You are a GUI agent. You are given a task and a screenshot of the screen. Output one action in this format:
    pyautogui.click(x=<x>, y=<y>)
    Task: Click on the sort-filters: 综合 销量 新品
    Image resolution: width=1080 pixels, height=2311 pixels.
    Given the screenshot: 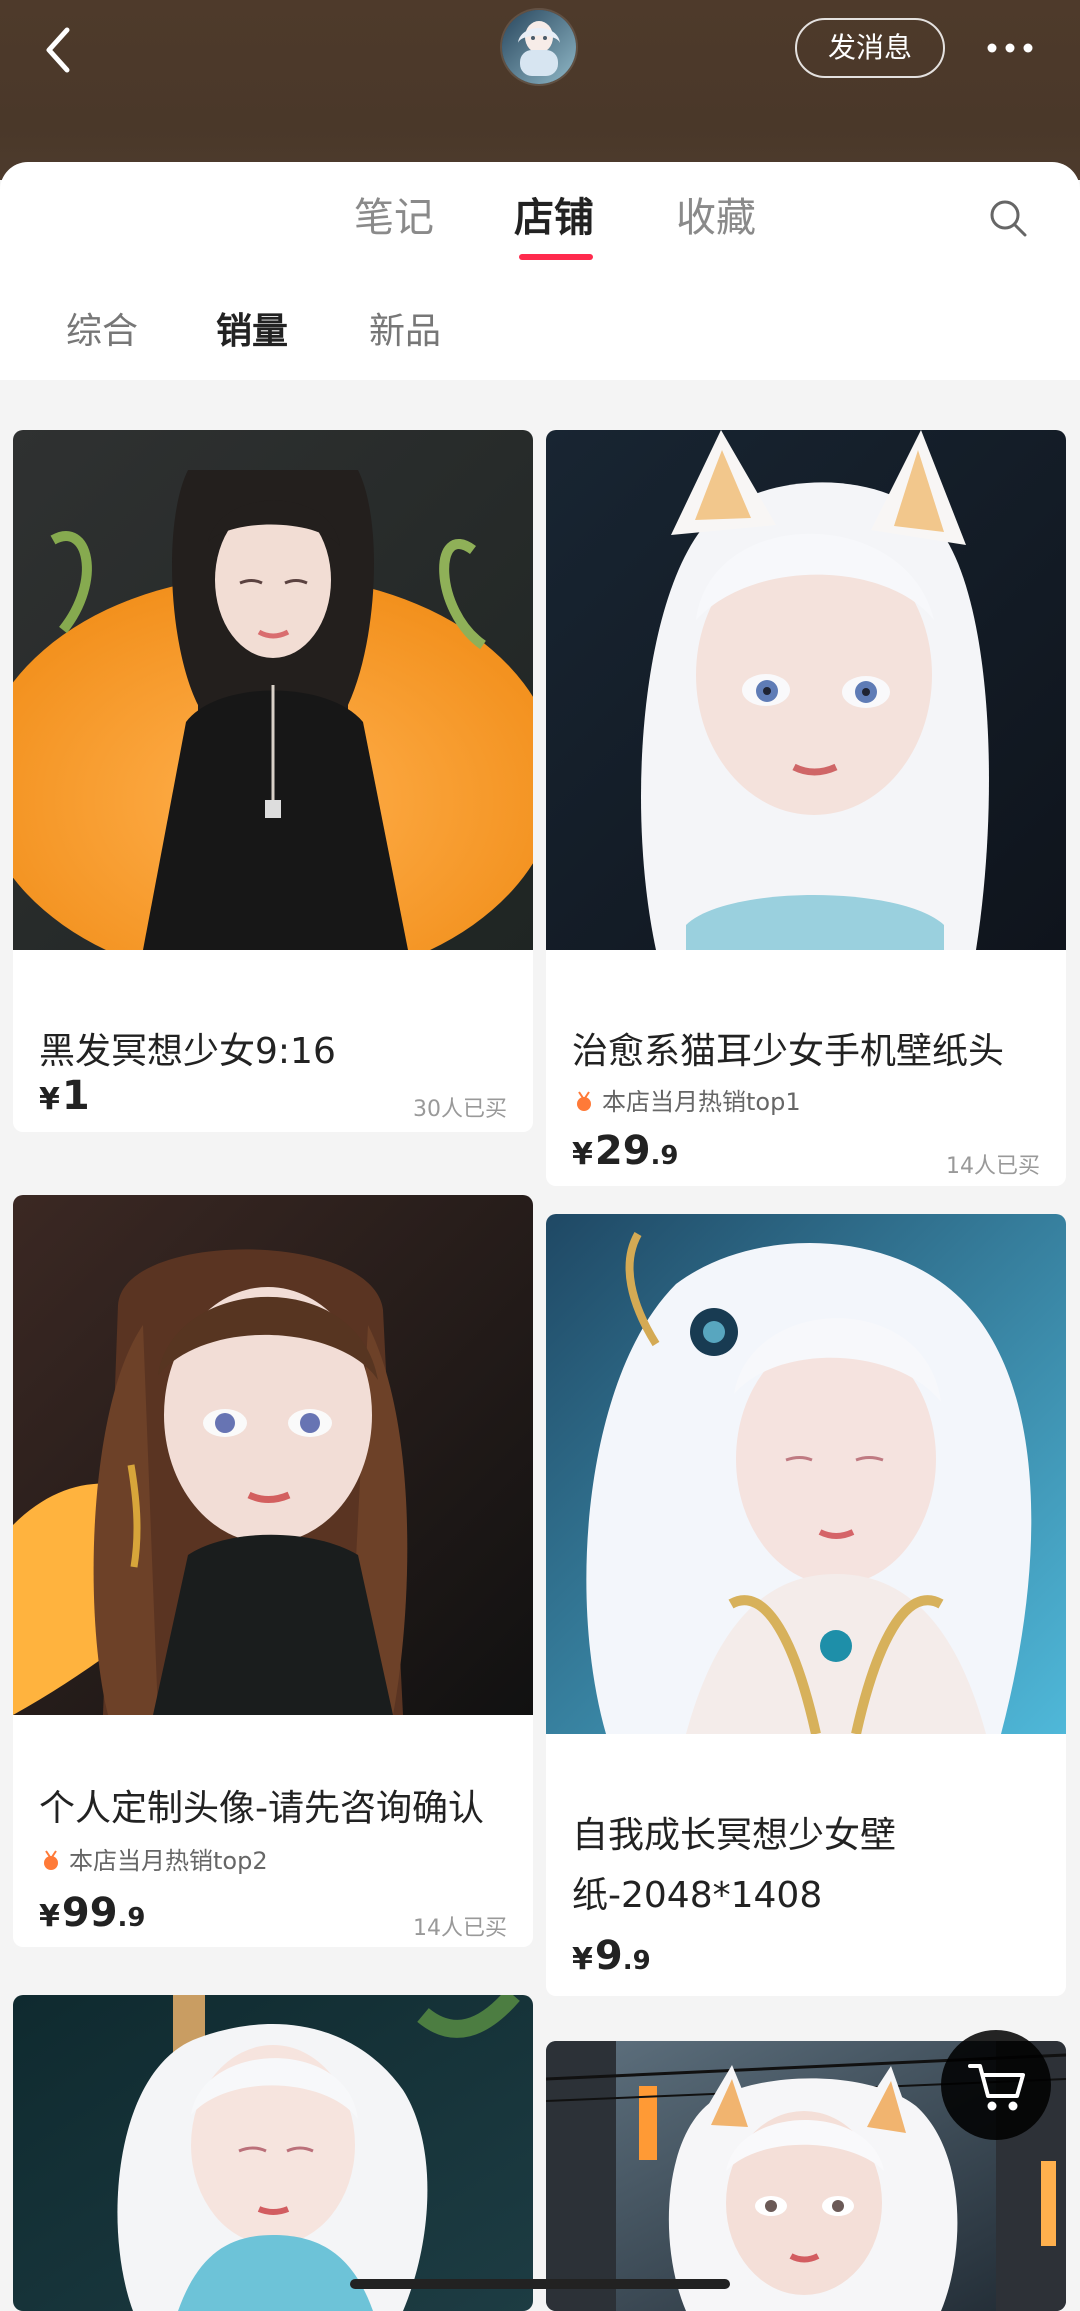 What is the action you would take?
    pyautogui.click(x=540, y=330)
    